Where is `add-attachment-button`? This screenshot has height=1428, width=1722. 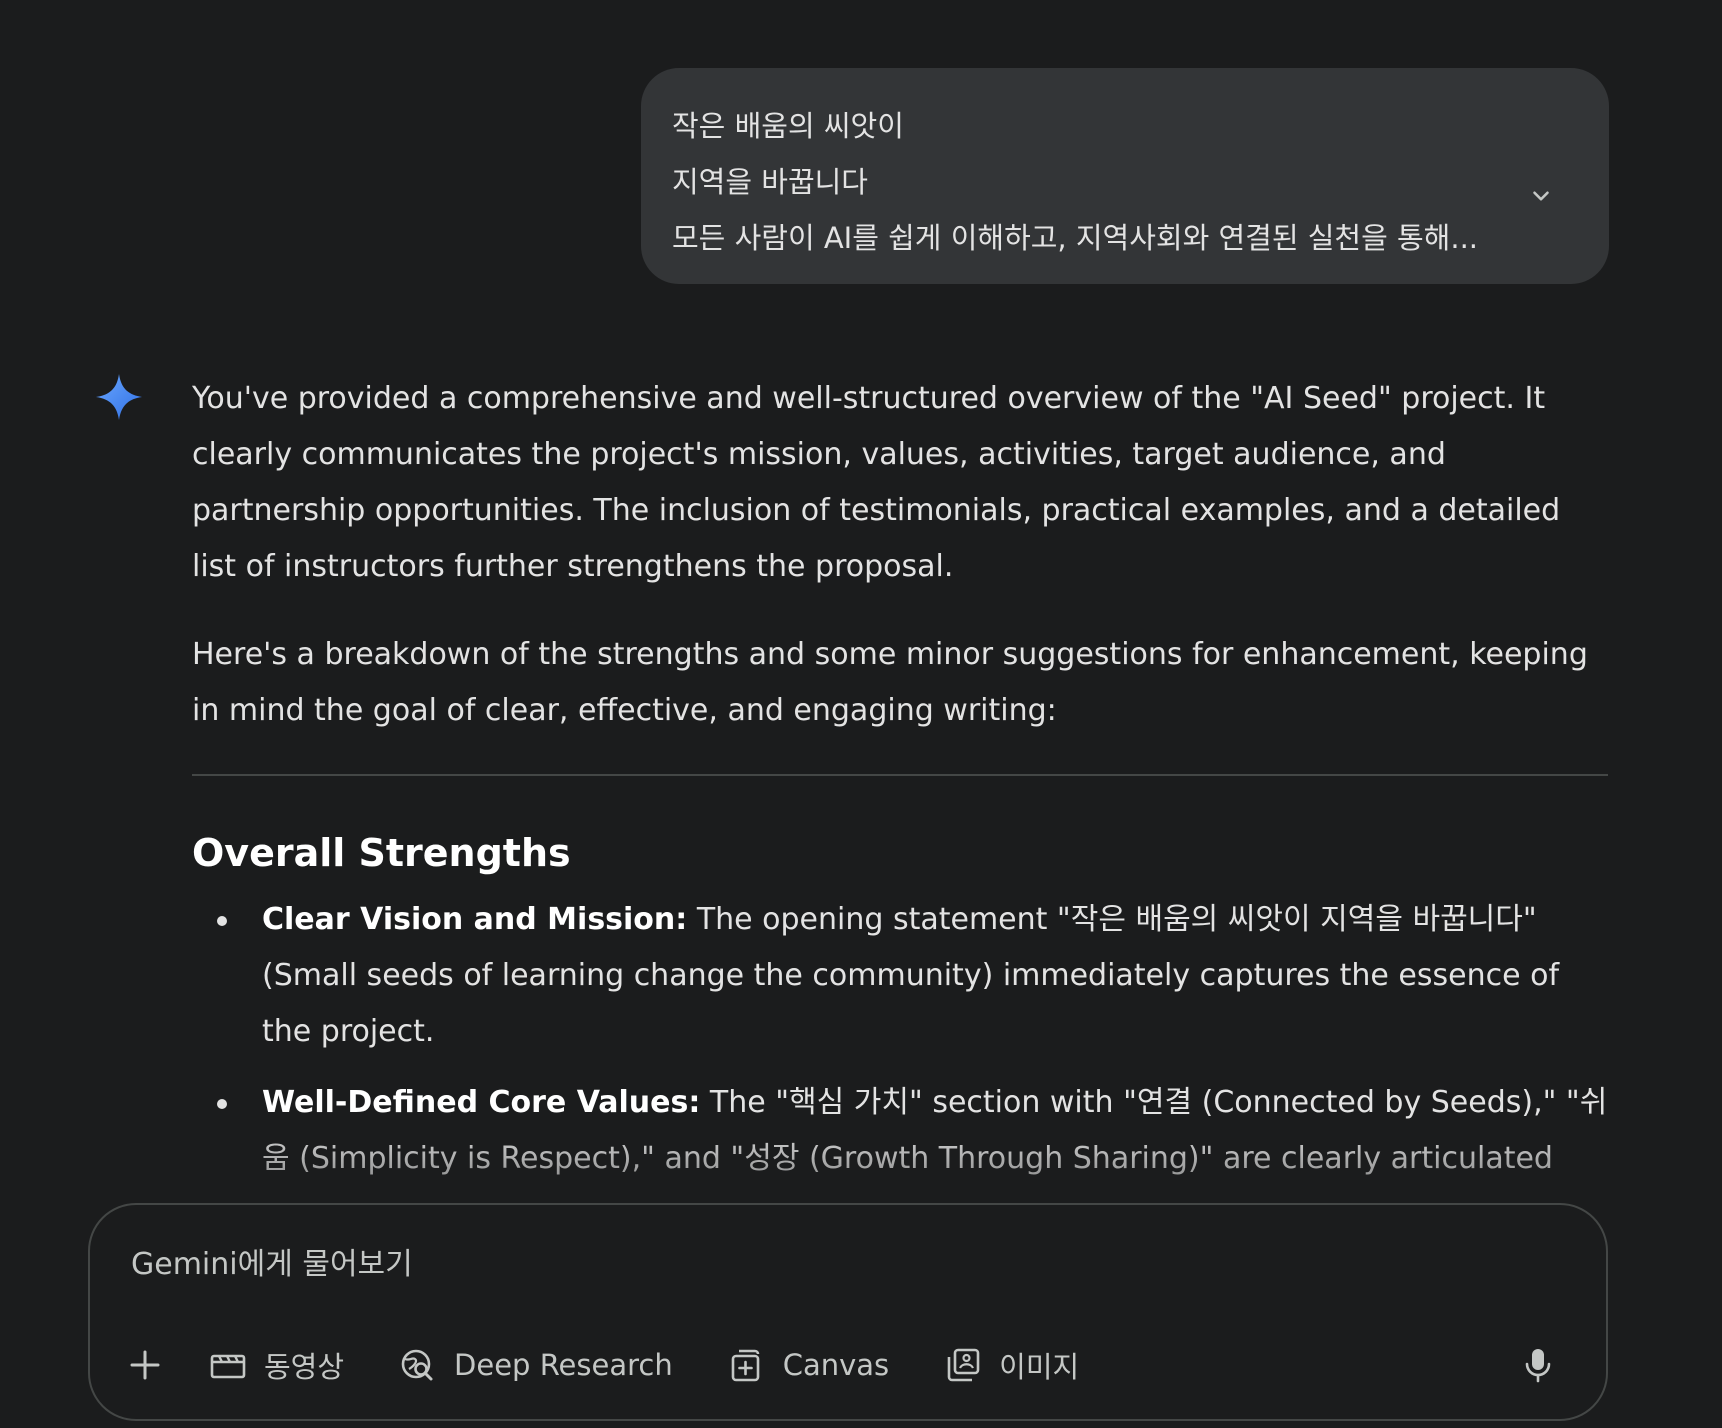
add-attachment-button is located at coordinates (145, 1365).